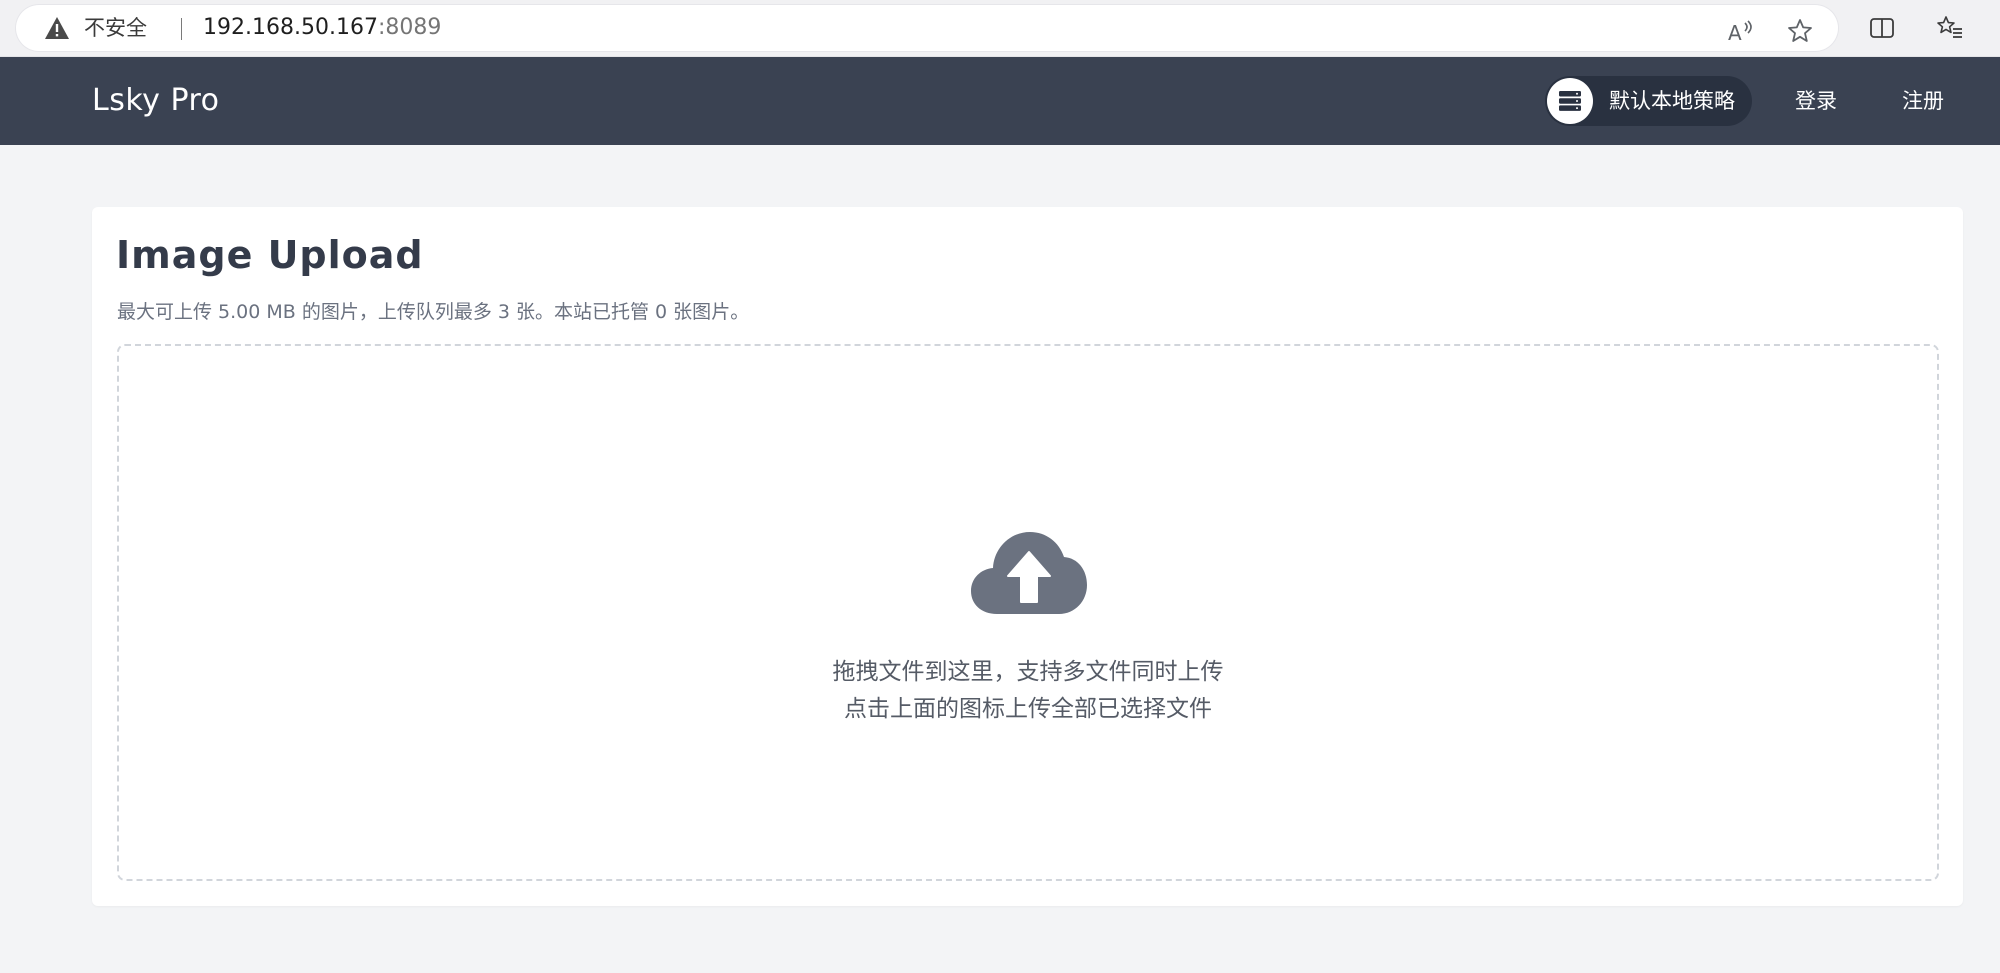 Image resolution: width=2000 pixels, height=973 pixels. I want to click on browser-toolbar: 不安全 192.168.50.167:8089 A, so click(1000, 28).